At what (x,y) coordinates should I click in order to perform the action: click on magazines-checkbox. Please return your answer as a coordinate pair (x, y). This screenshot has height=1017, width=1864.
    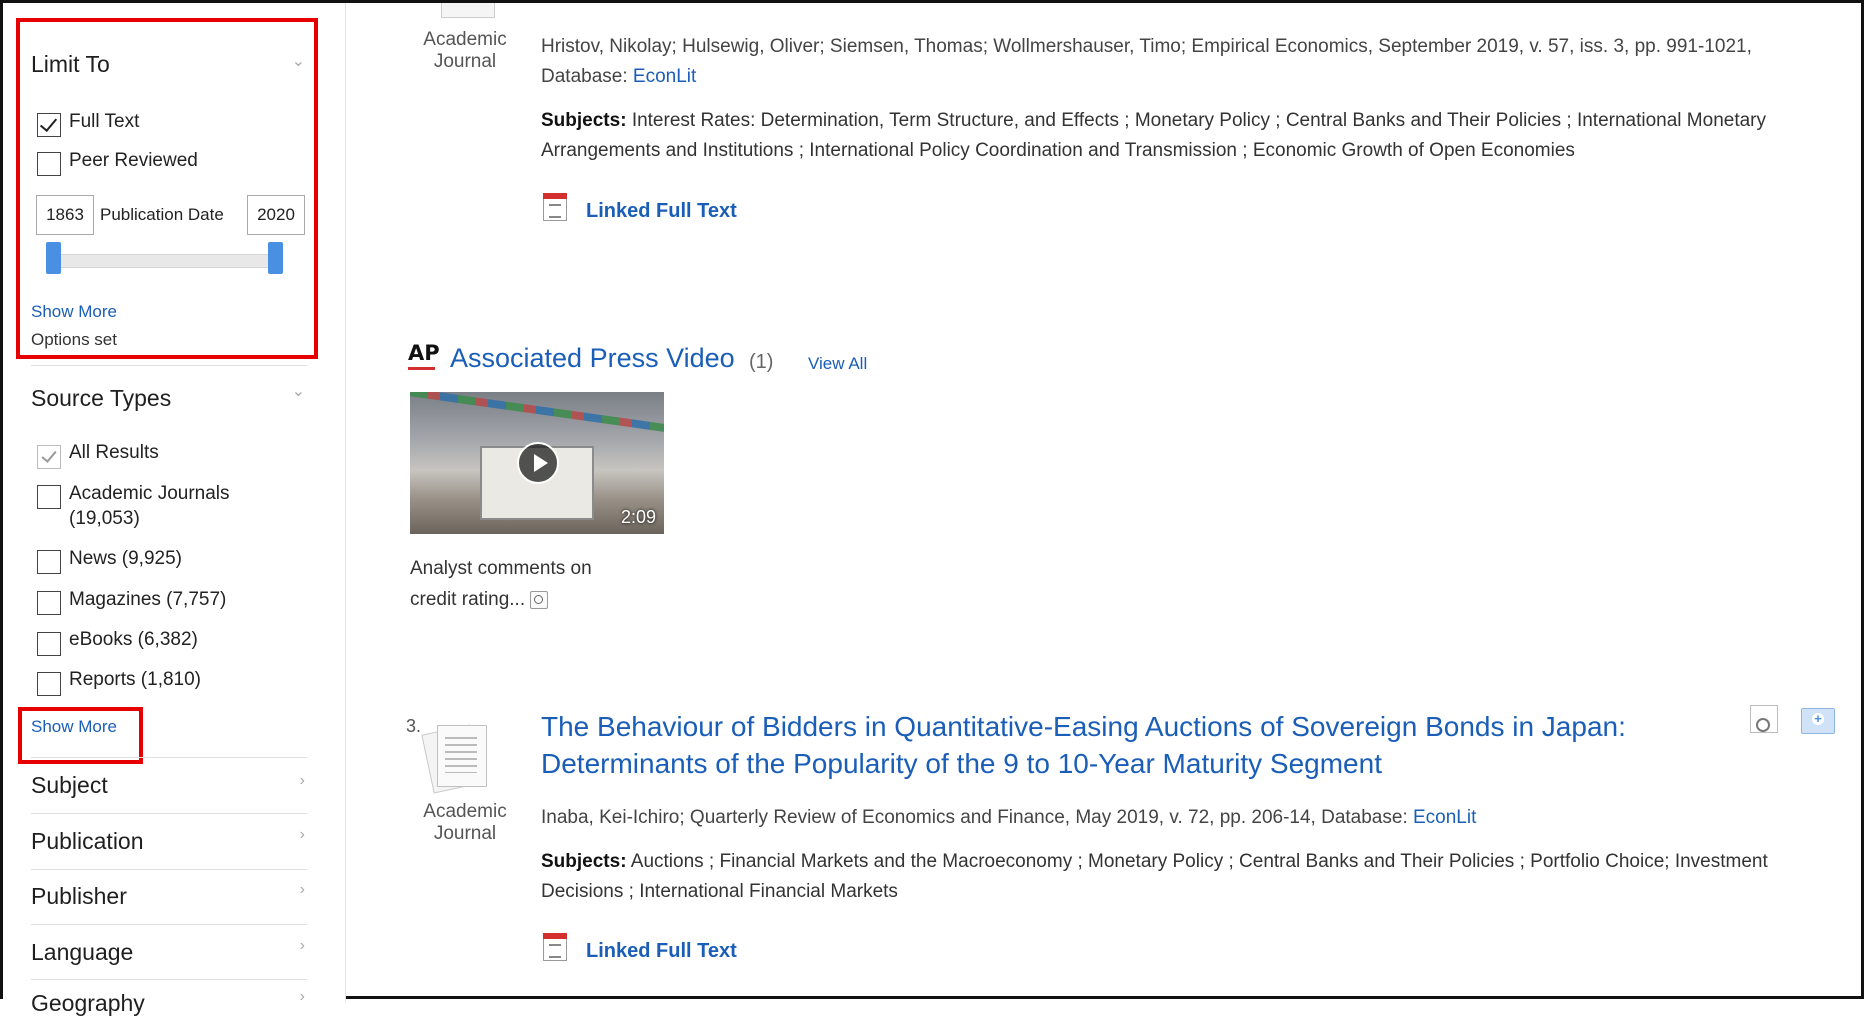
    Looking at the image, I should click on (49, 603).